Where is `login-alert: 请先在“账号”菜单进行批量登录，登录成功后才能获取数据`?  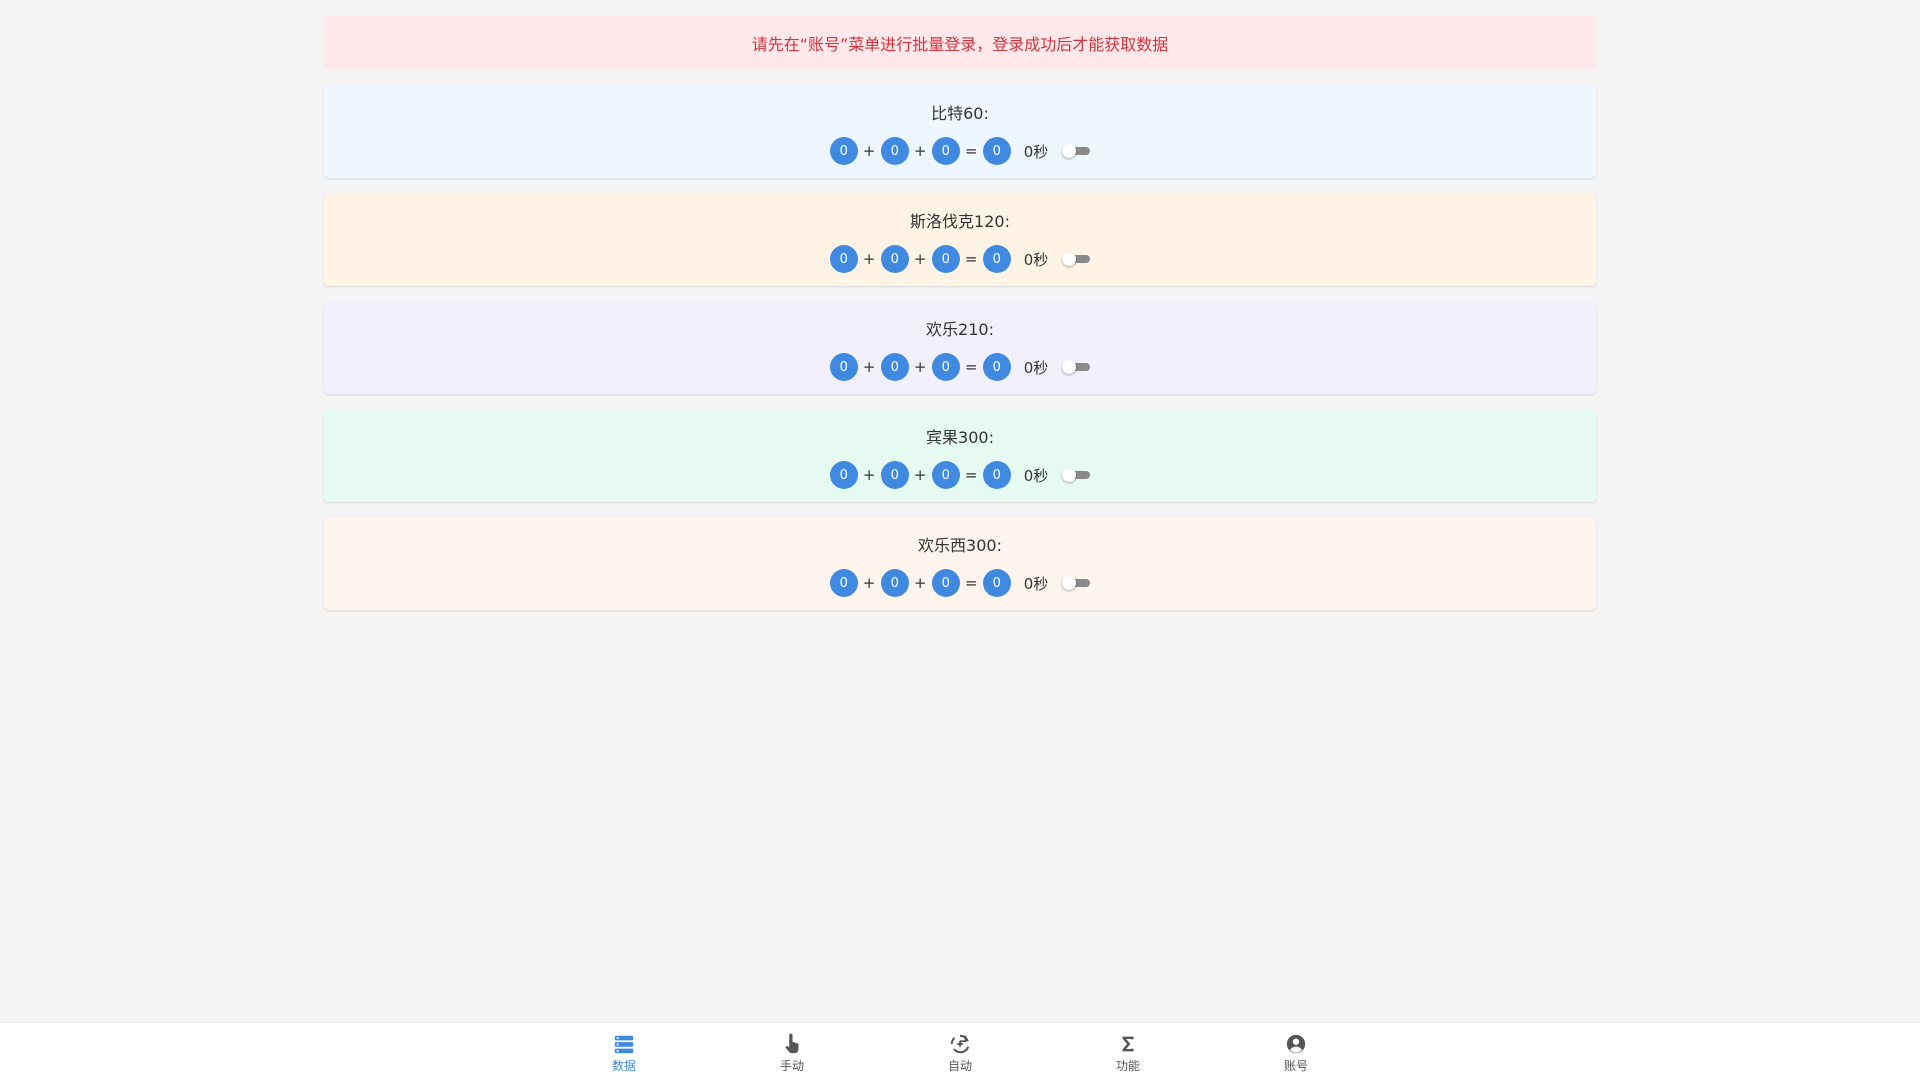
login-alert: 请先在“账号”菜单进行批量登录，登录成功后才能获取数据 is located at coordinates (960, 43).